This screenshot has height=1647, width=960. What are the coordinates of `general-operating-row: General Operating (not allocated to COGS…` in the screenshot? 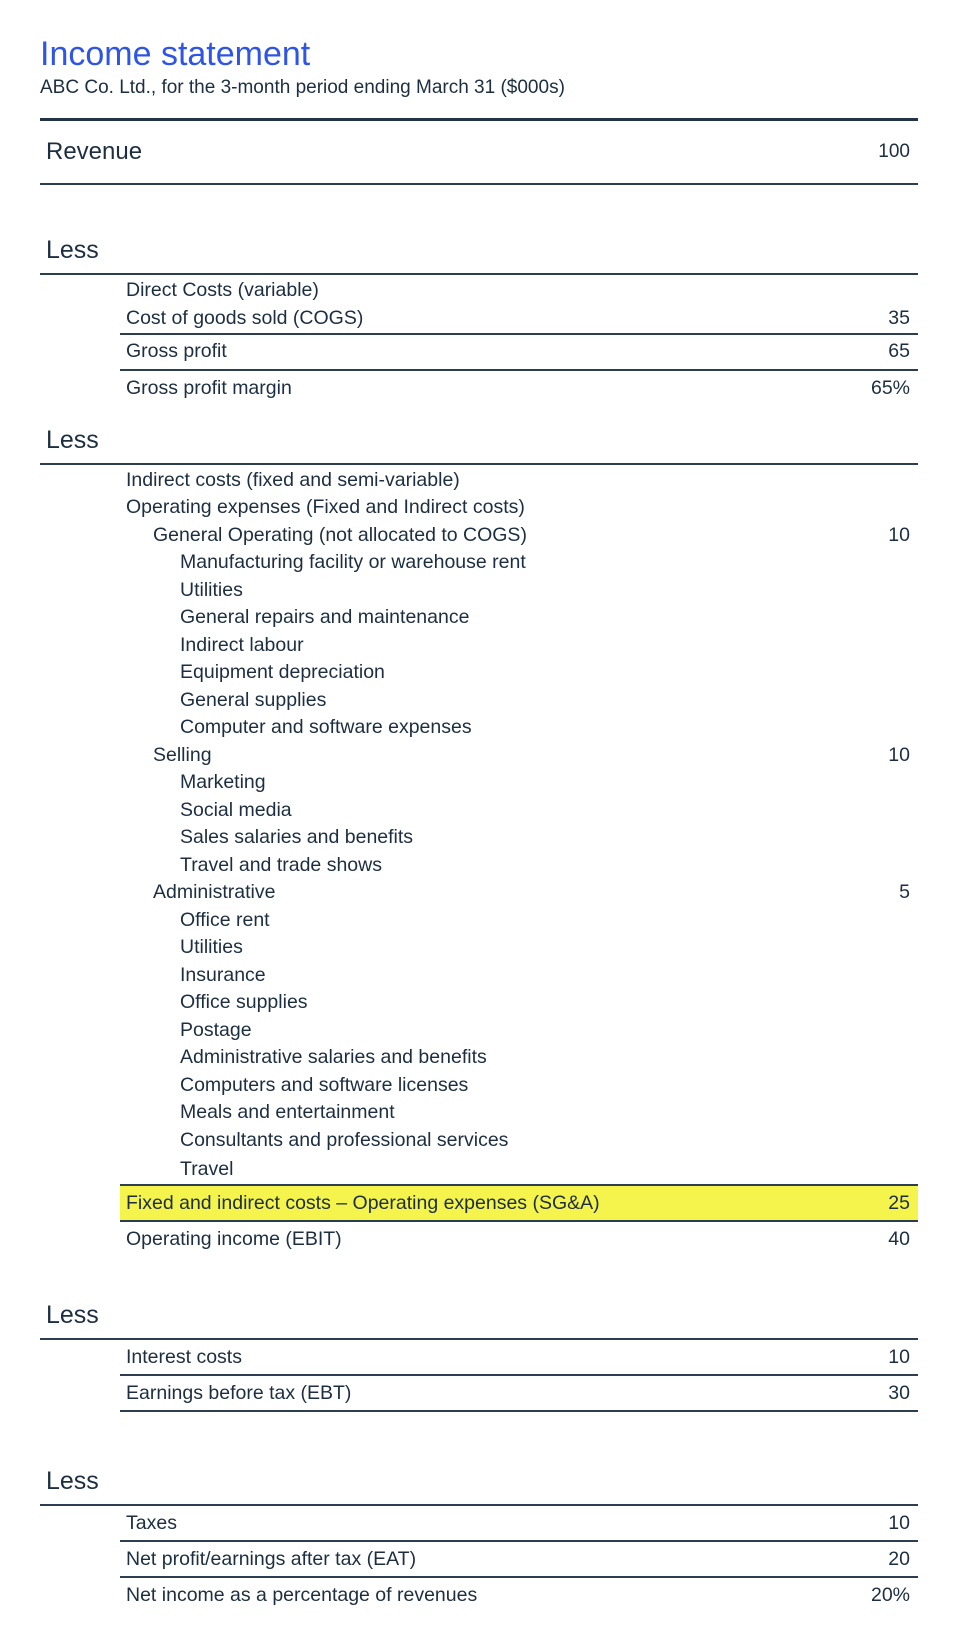 It's located at (519, 536).